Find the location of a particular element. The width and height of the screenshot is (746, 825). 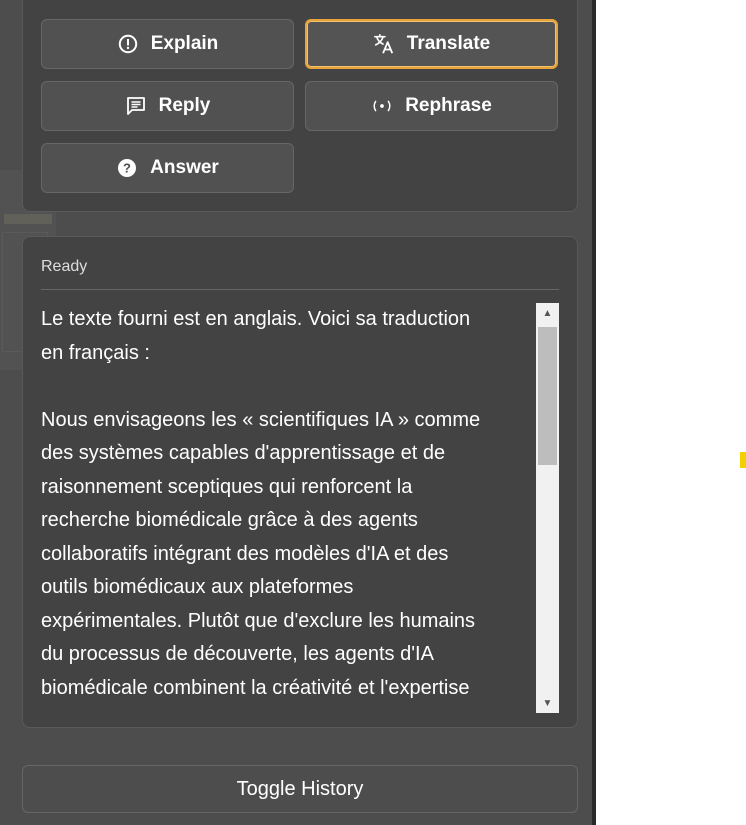

scroll-up-arrow-icon: ▲ is located at coordinates (547, 313).